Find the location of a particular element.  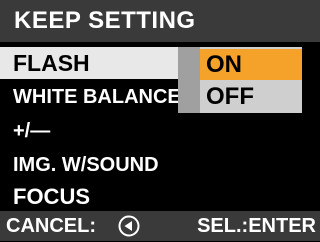

footer-bar: CANCEL: SEL.:ENTER is located at coordinates (160, 226).